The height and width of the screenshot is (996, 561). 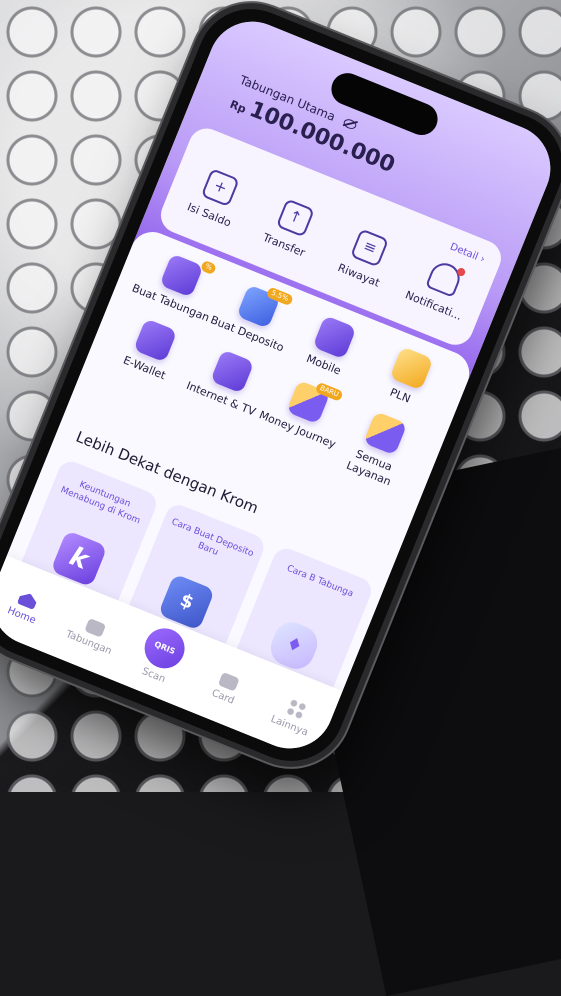 What do you see at coordinates (237, 106) in the screenshot?
I see `currency-label: Rp` at bounding box center [237, 106].